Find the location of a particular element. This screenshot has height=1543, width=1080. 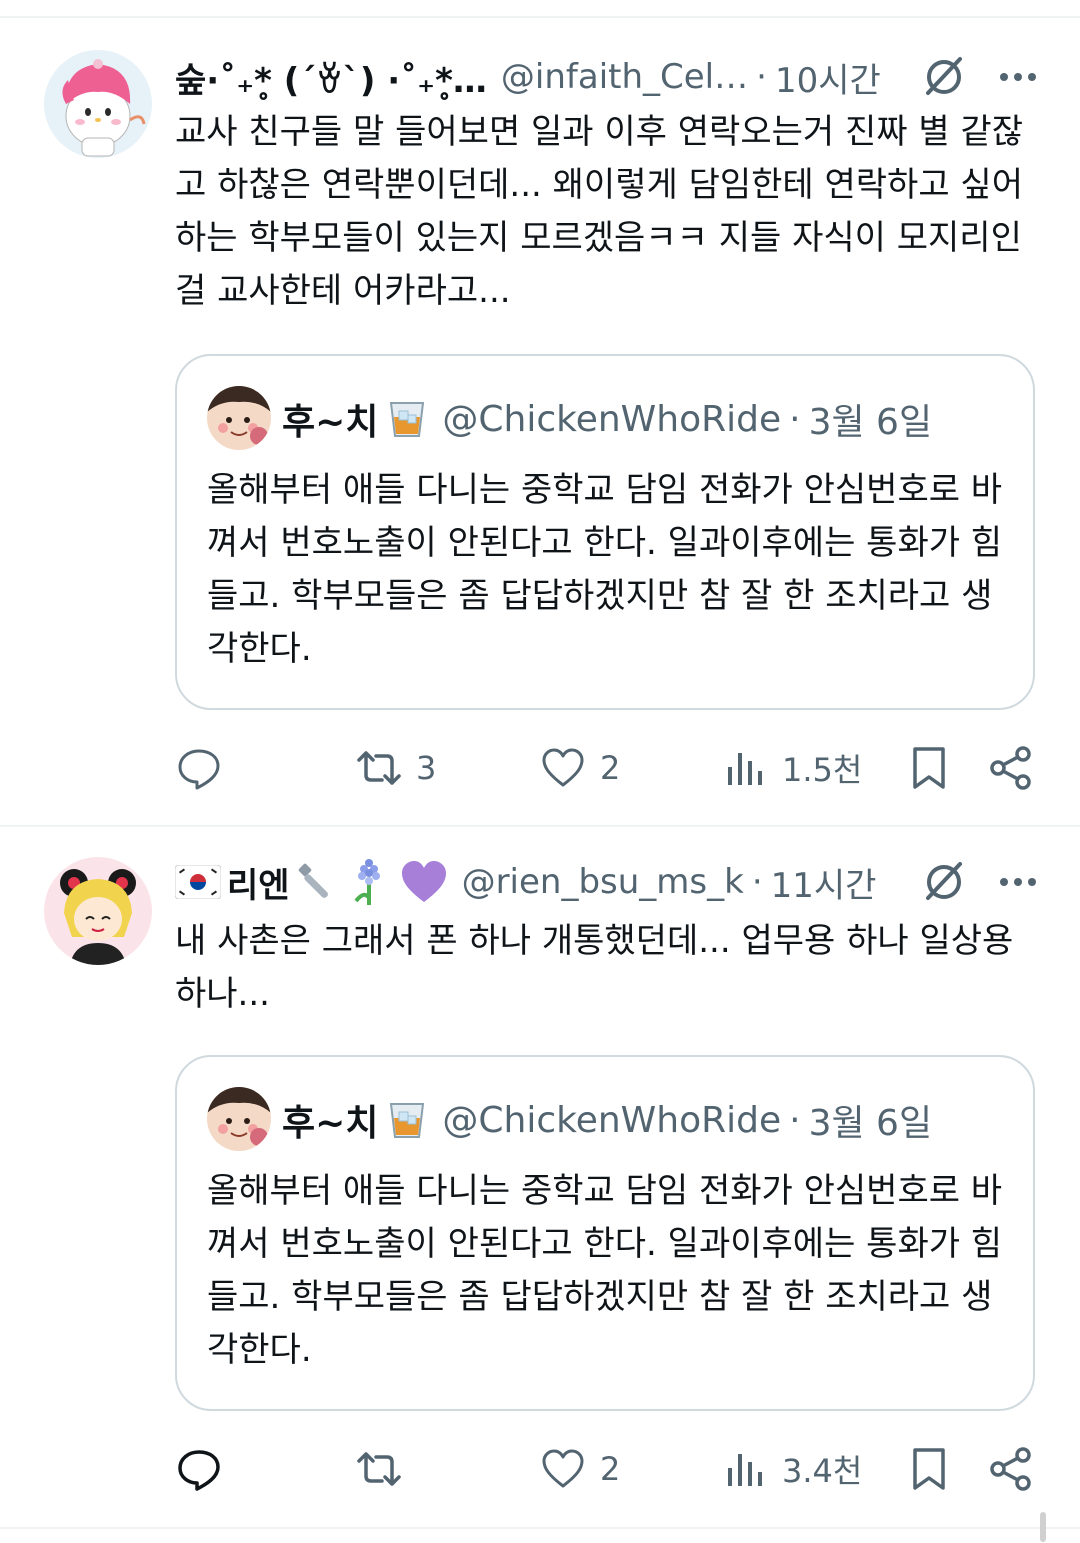

retweet-button: 3 is located at coordinates (396, 768).